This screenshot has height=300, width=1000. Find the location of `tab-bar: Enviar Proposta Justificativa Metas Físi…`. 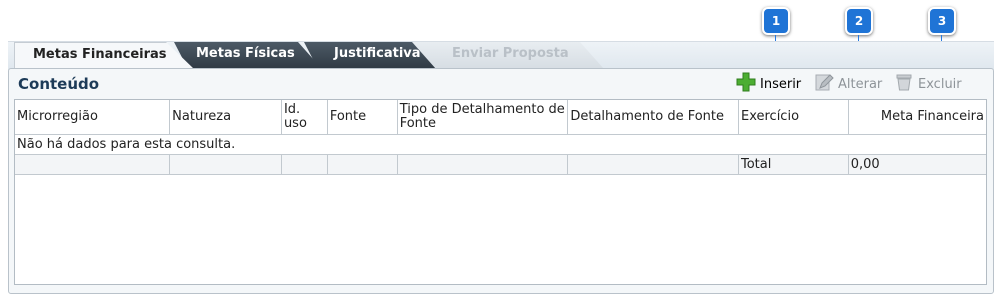

tab-bar: Enviar Proposta Justificativa Metas Físi… is located at coordinates (501, 55).